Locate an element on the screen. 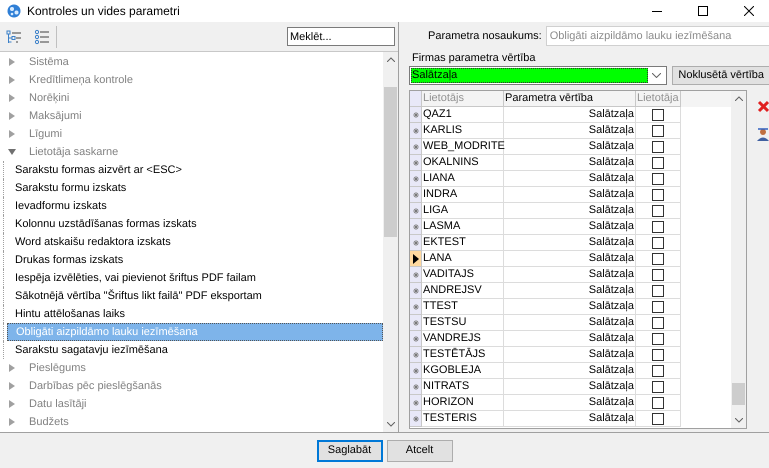 The width and height of the screenshot is (769, 468). tree-scrollbar is located at coordinates (390, 242).